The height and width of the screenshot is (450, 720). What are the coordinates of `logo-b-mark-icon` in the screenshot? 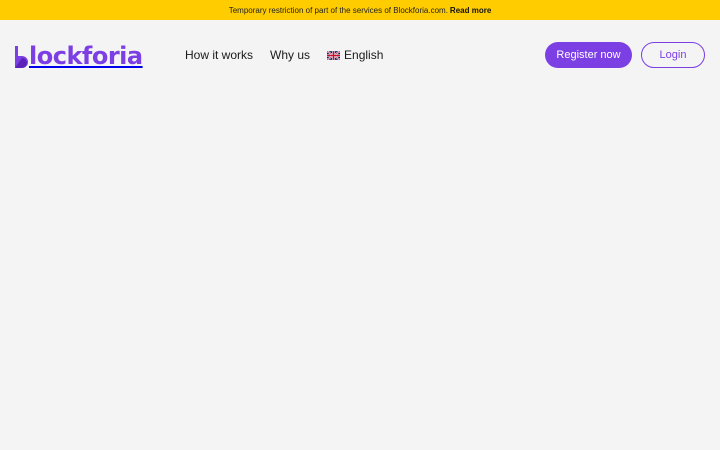 It's located at (21, 57).